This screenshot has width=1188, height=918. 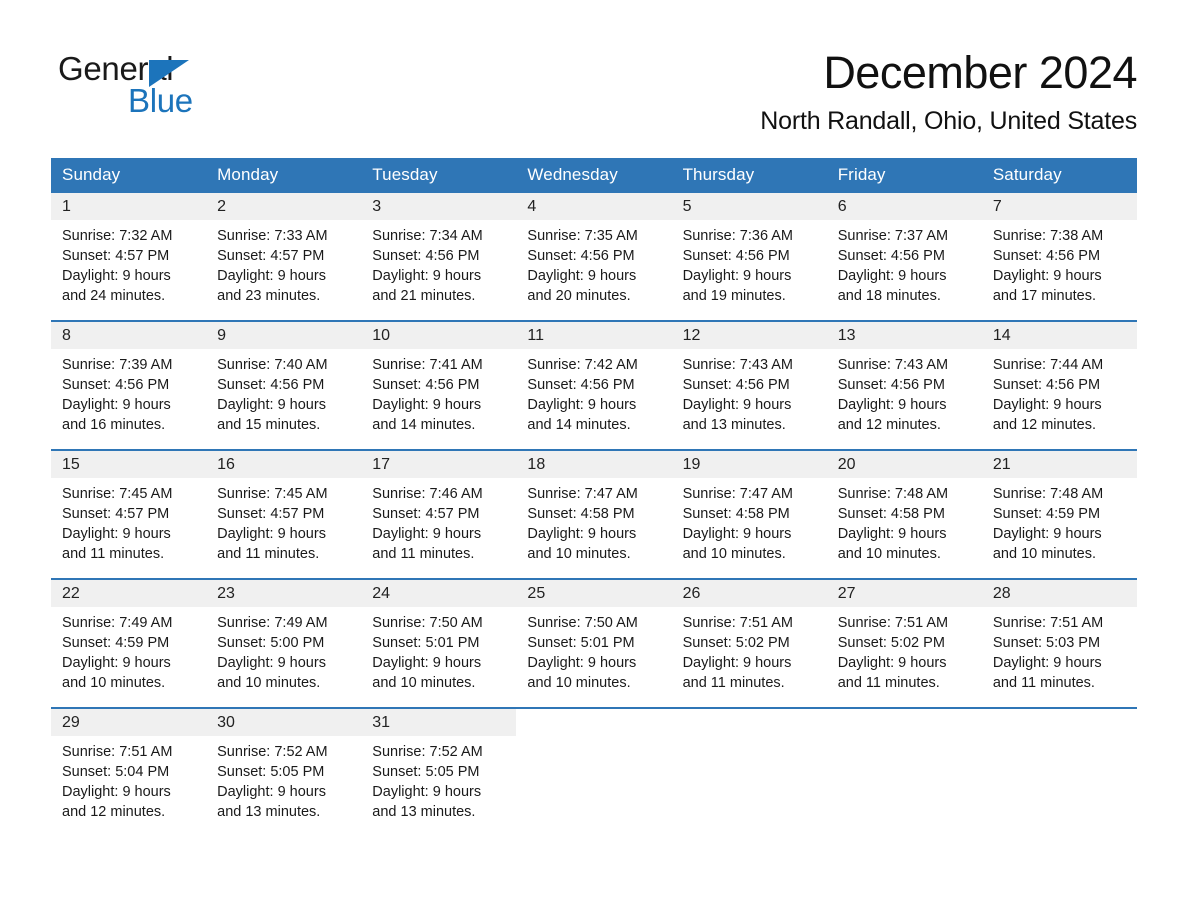 I want to click on generalblue-logo: General Blue, so click(x=158, y=87).